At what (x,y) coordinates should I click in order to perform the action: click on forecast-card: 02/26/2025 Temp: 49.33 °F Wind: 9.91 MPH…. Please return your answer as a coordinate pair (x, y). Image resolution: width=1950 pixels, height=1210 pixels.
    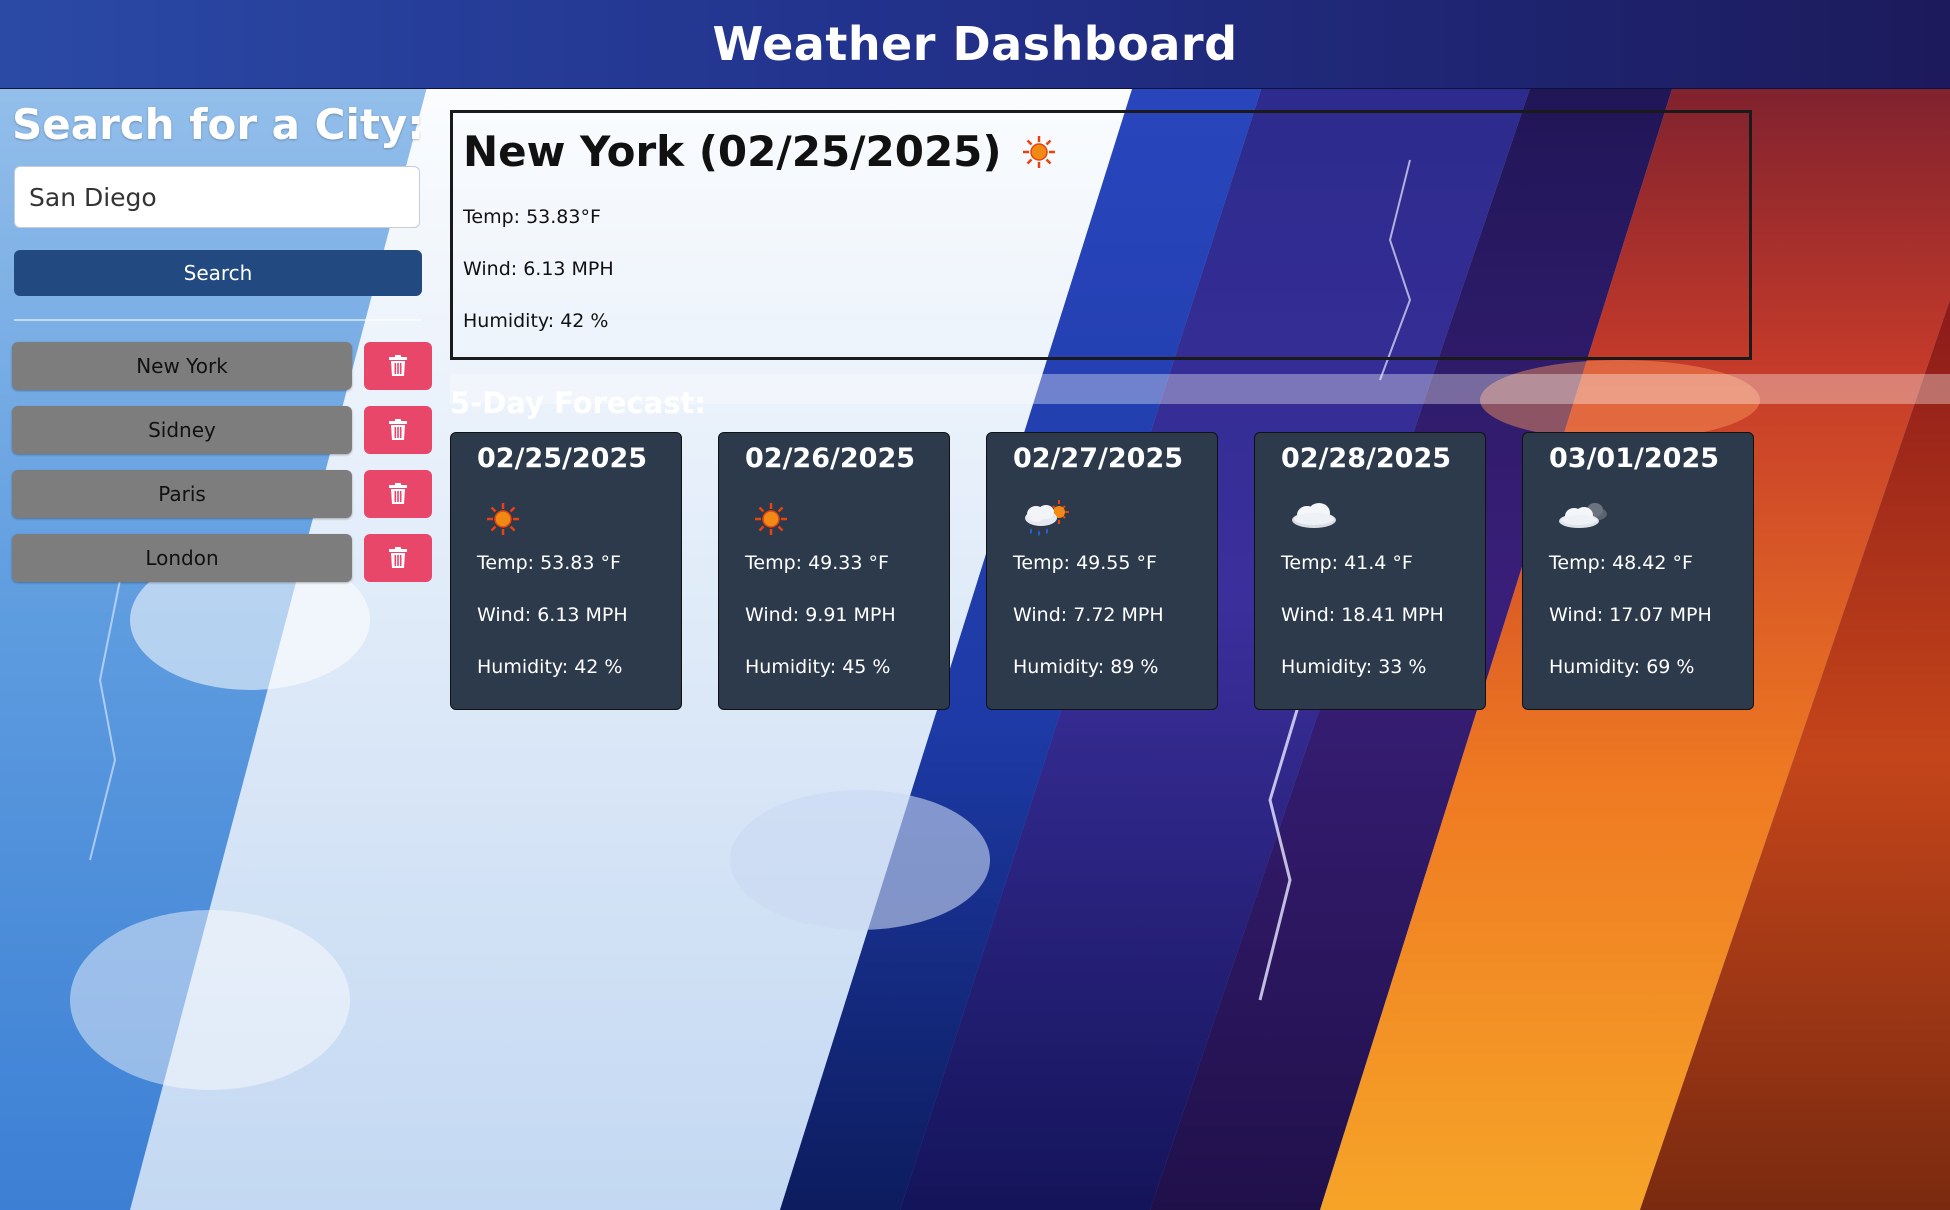
    Looking at the image, I should click on (834, 571).